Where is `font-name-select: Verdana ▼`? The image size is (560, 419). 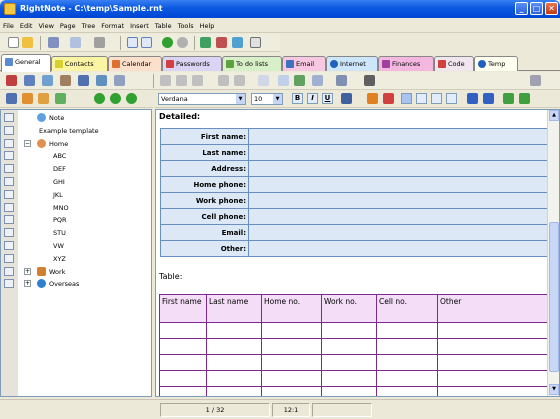 font-name-select: Verdana ▼ is located at coordinates (202, 99).